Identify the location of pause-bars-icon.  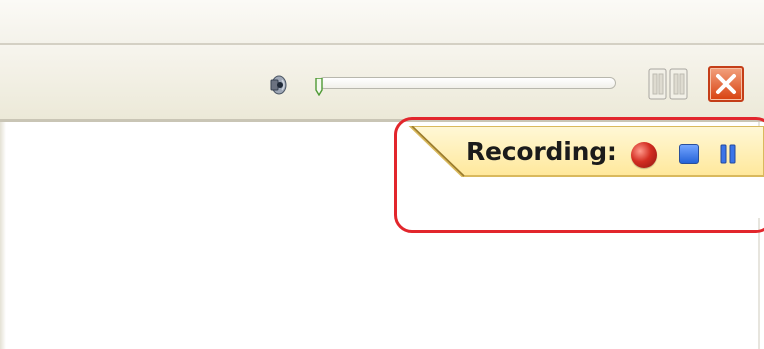
(728, 154).